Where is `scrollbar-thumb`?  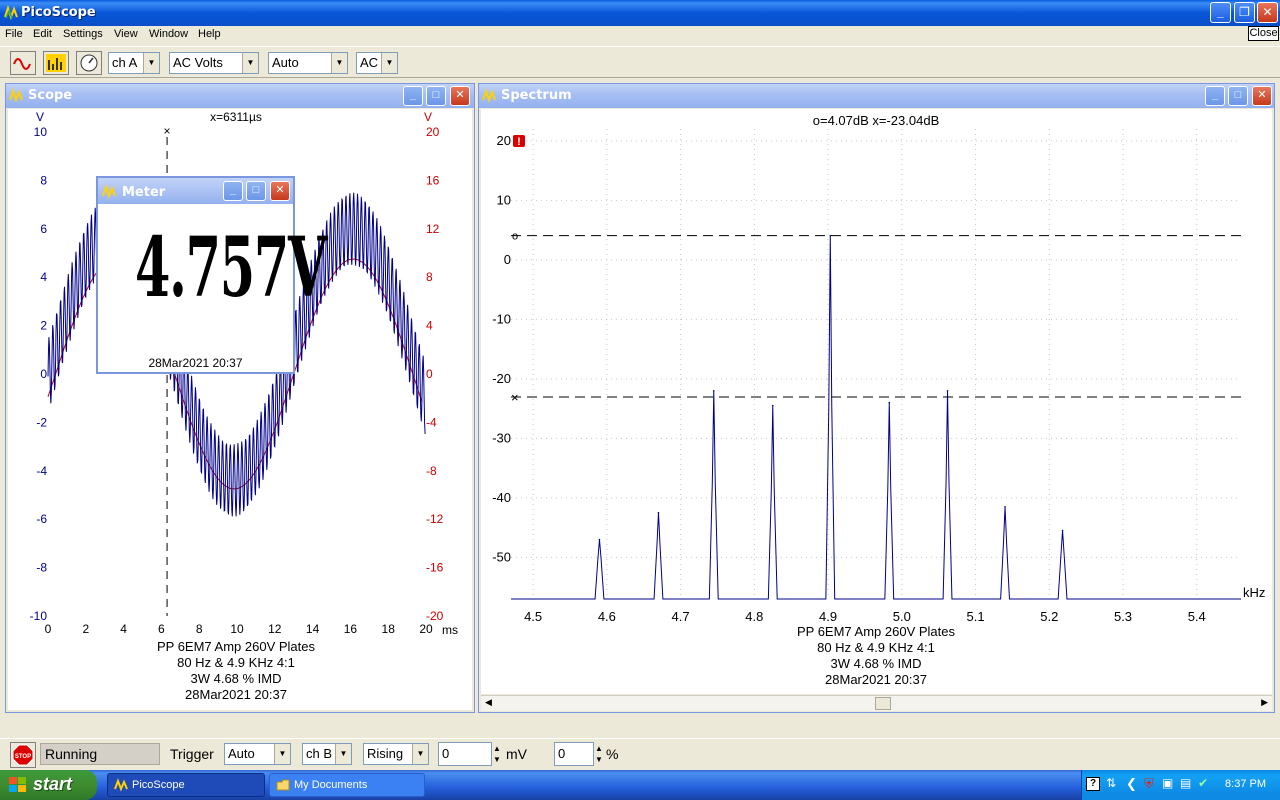
scrollbar-thumb is located at coordinates (883, 703).